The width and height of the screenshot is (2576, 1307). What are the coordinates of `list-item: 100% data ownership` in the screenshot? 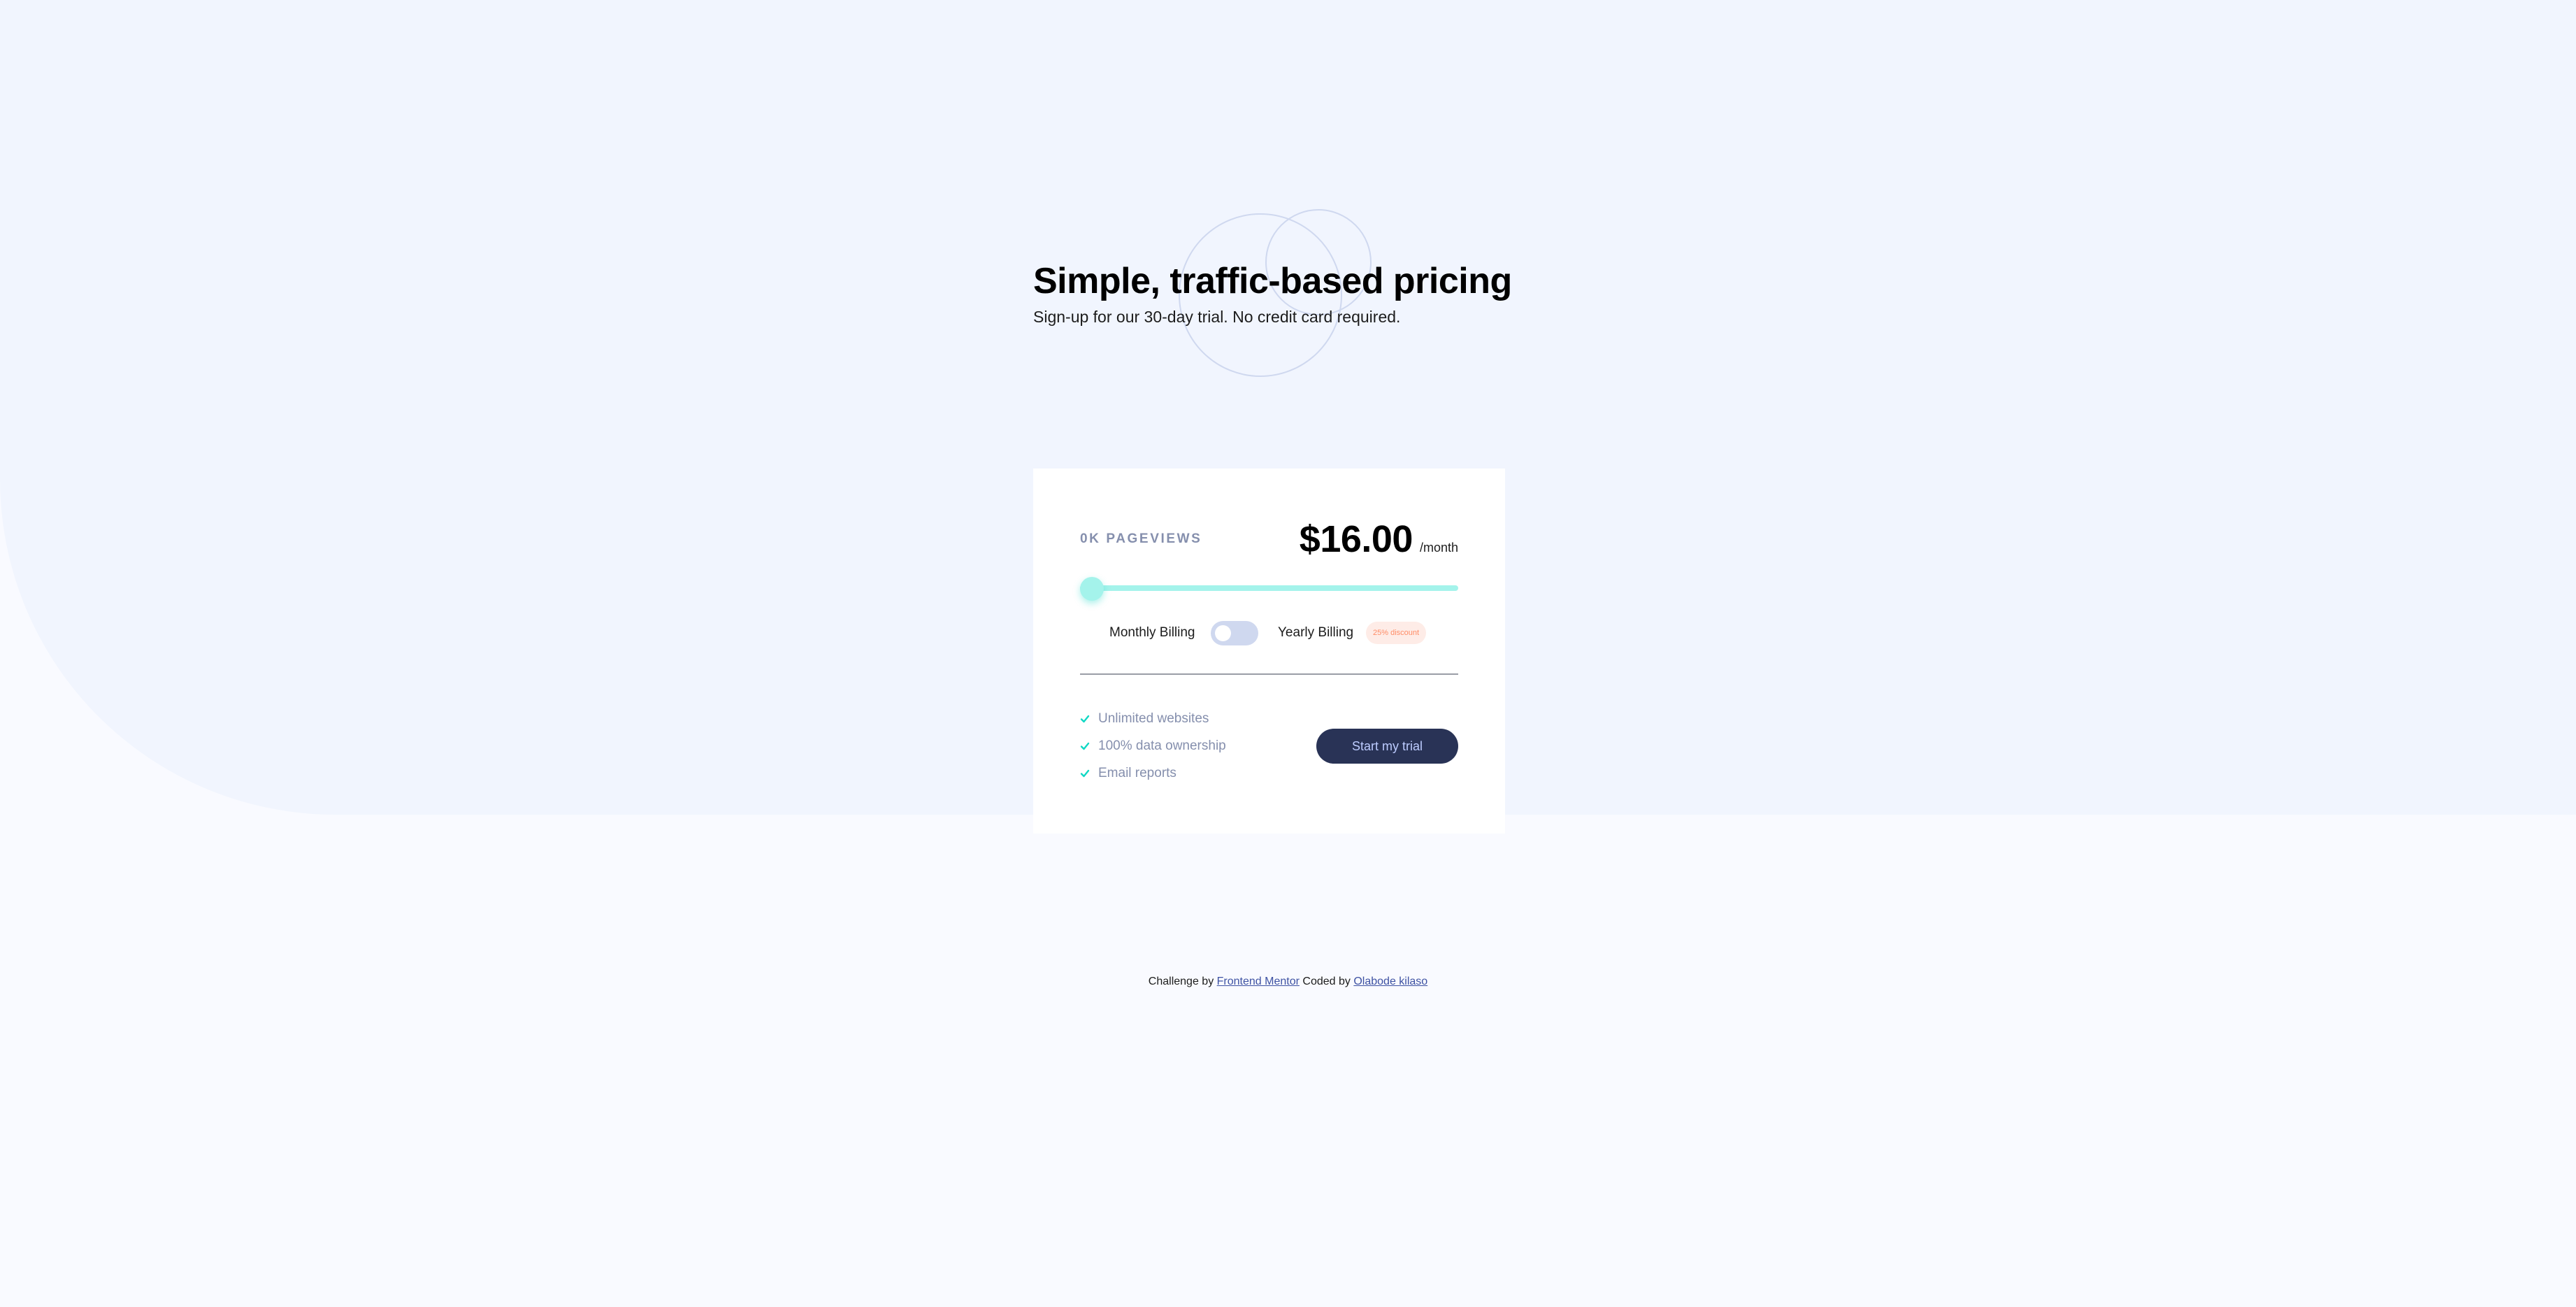 It's located at (1153, 745).